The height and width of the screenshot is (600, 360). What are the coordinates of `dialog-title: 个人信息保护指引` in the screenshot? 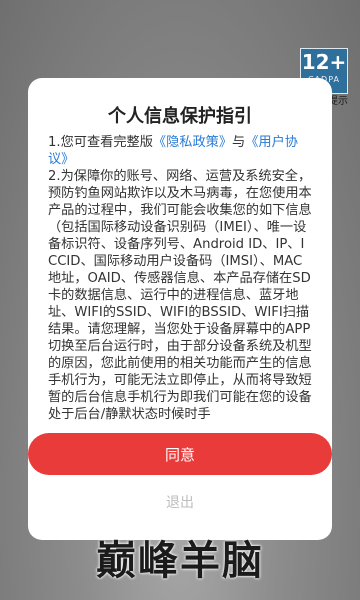 It's located at (180, 116).